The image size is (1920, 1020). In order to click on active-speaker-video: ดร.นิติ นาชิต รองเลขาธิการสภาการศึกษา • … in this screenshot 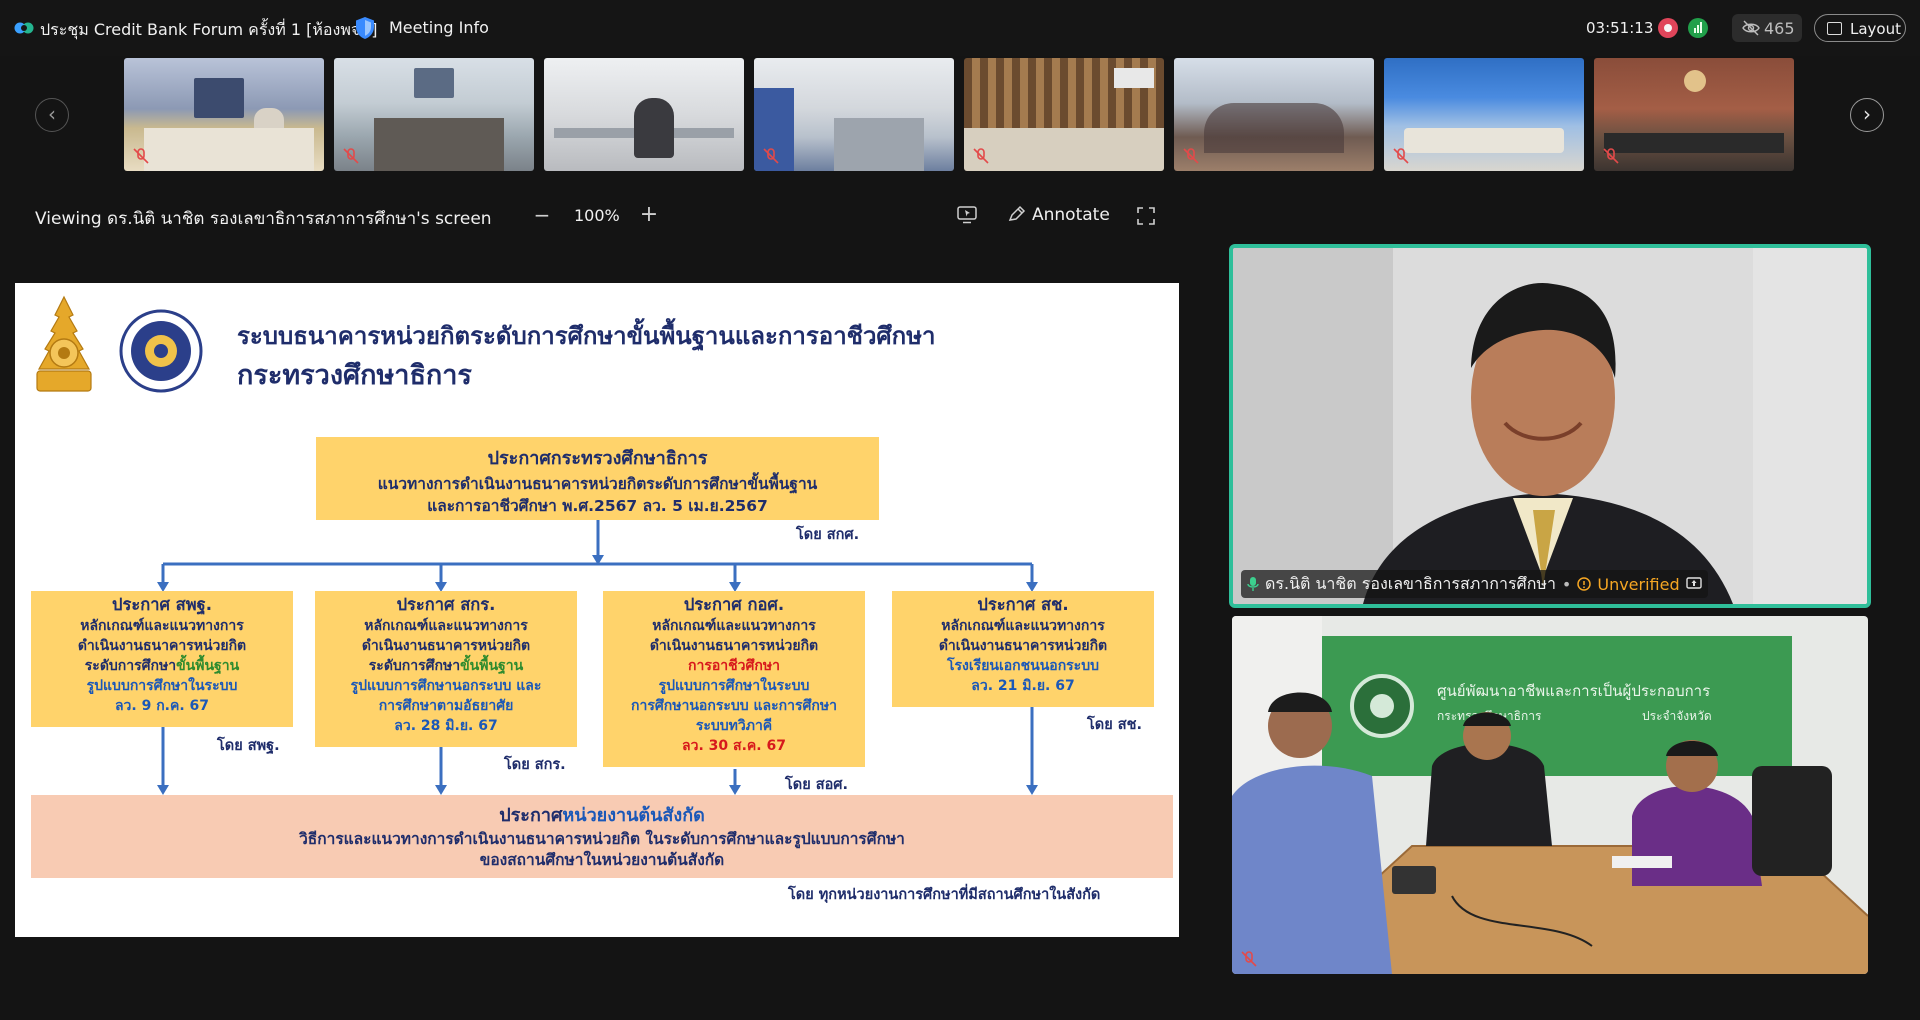, I will do `click(1550, 426)`.